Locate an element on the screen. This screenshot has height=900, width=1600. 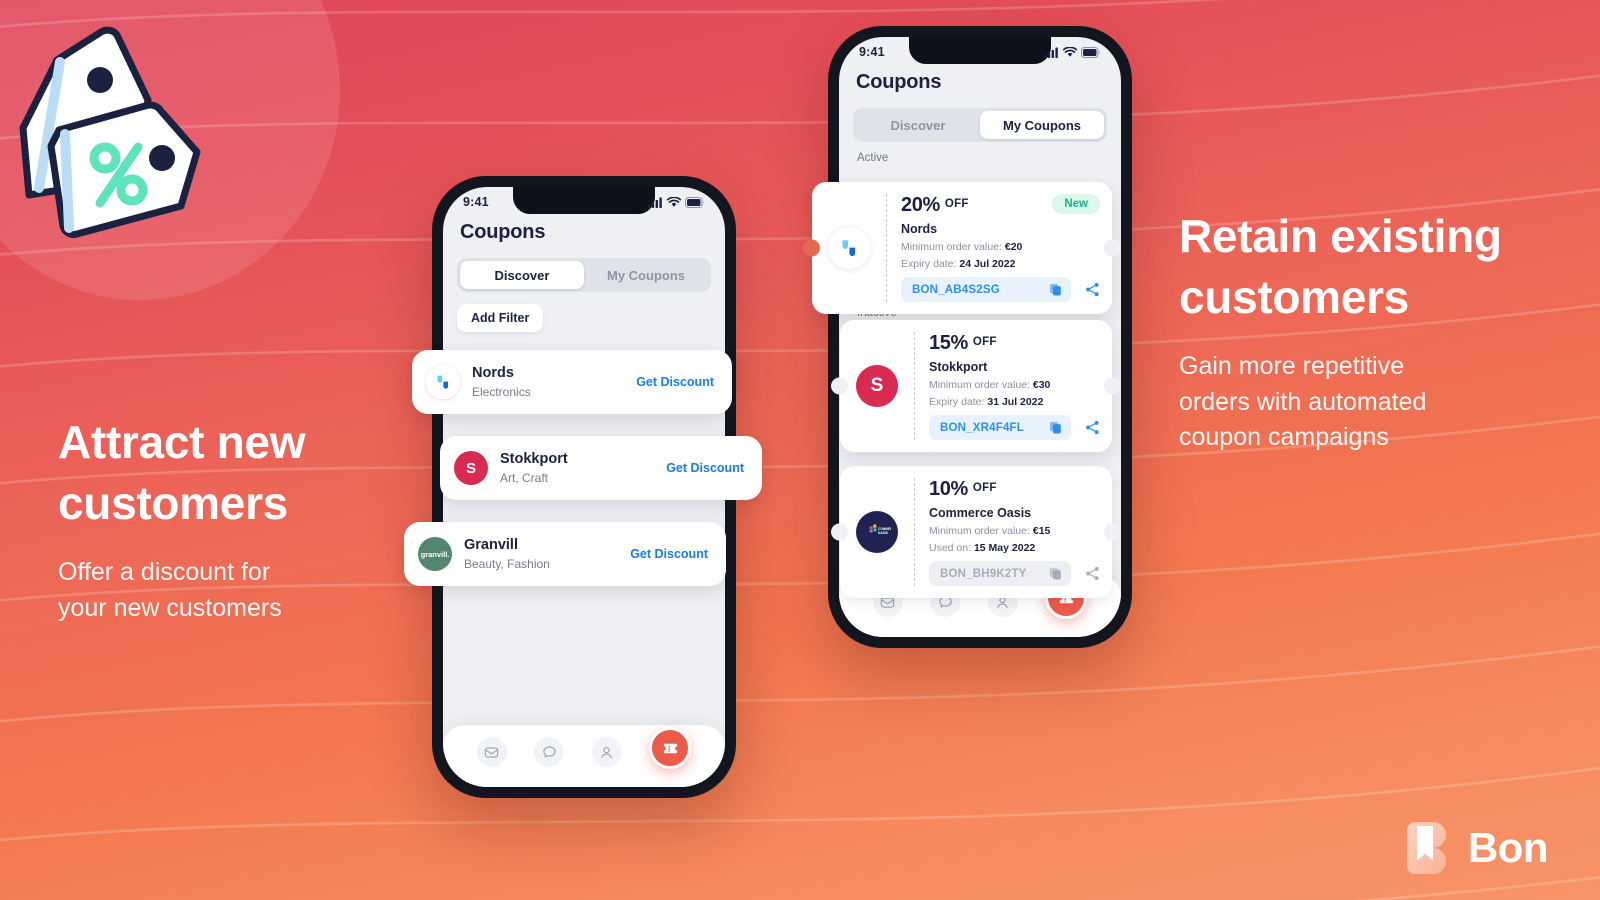
merchant-info: Stokkport Art, Craft is located at coordinates (577, 468).